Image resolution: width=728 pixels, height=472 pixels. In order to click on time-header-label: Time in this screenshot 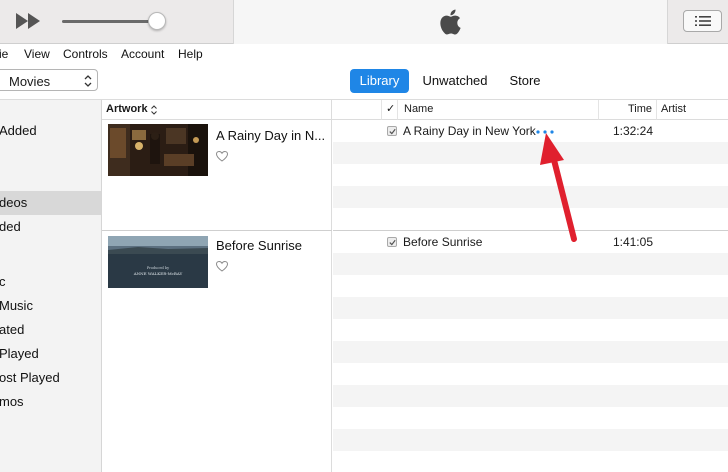, I will do `click(639, 109)`.